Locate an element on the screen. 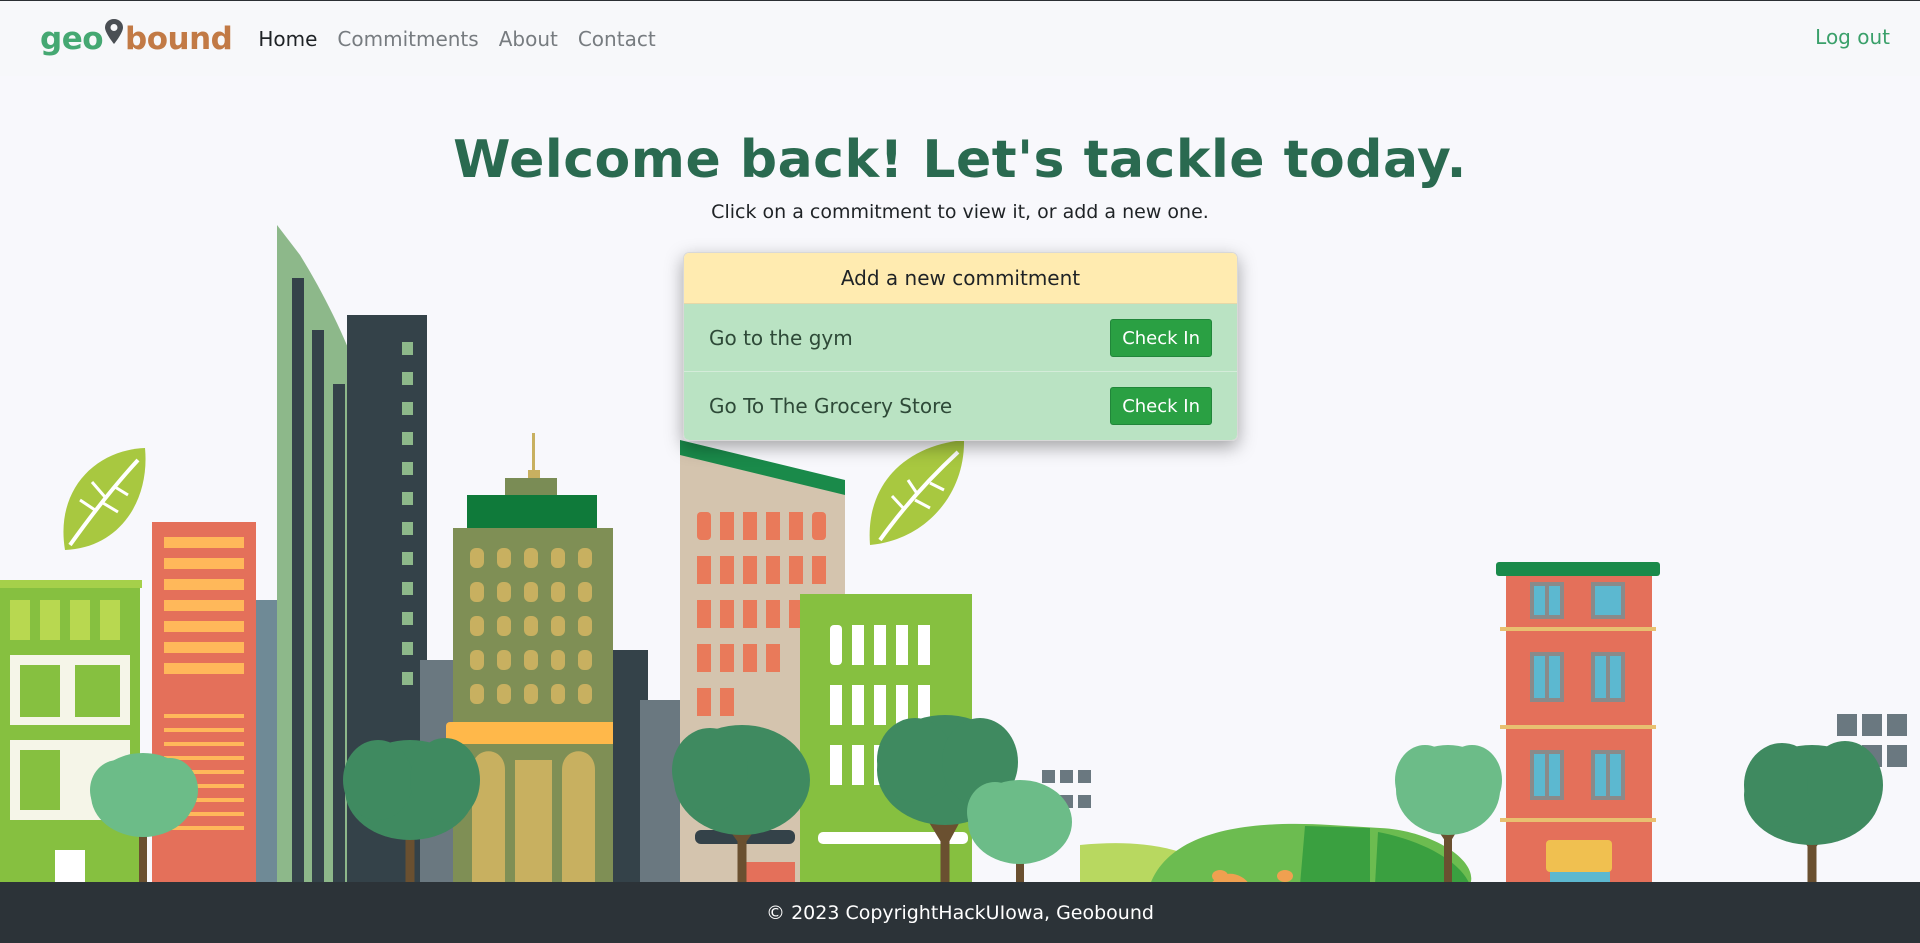  logout-link: Log out is located at coordinates (1852, 37).